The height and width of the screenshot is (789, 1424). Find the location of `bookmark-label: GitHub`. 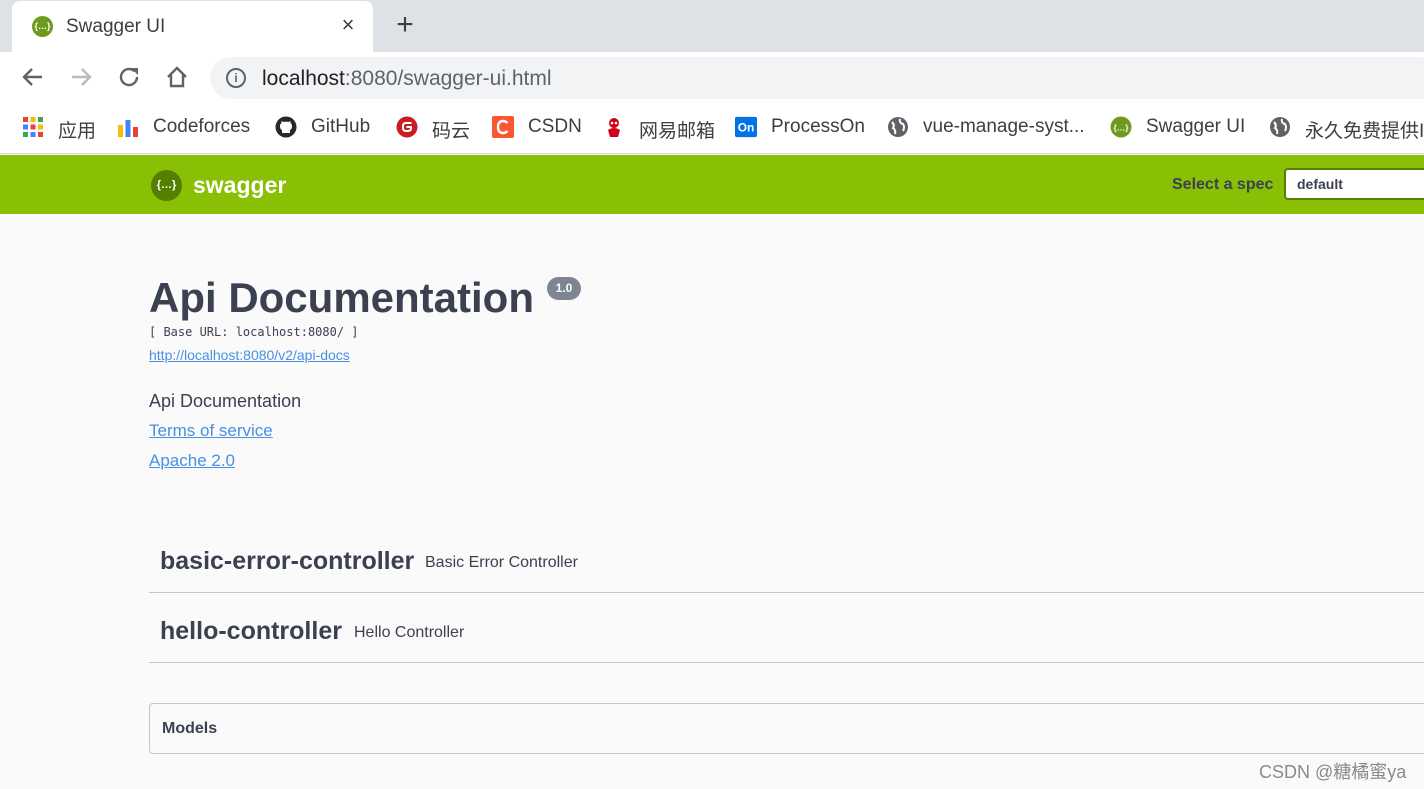

bookmark-label: GitHub is located at coordinates (341, 126).